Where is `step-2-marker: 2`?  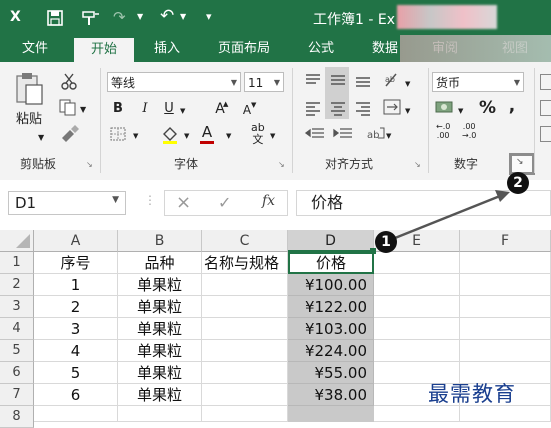
step-2-marker: 2 is located at coordinates (518, 183).